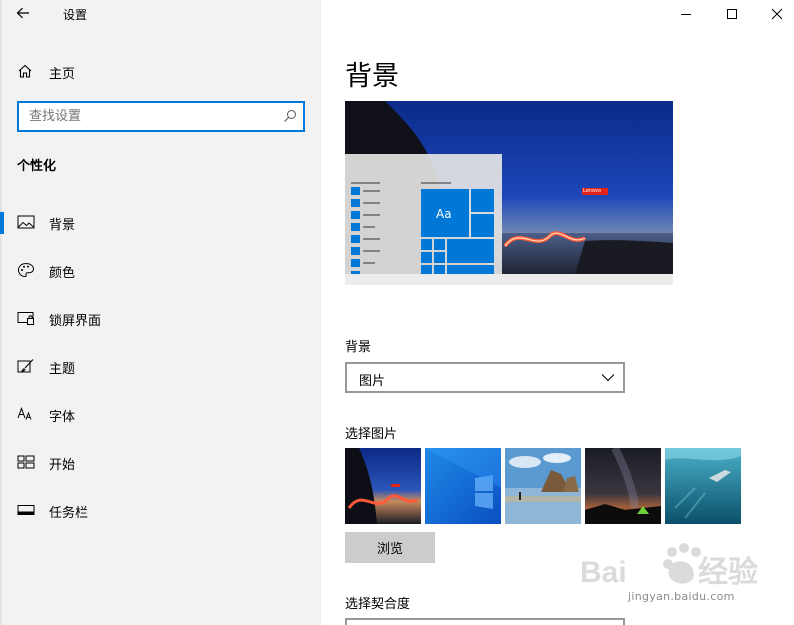  What do you see at coordinates (160, 14) in the screenshot?
I see `title-bar: 设置` at bounding box center [160, 14].